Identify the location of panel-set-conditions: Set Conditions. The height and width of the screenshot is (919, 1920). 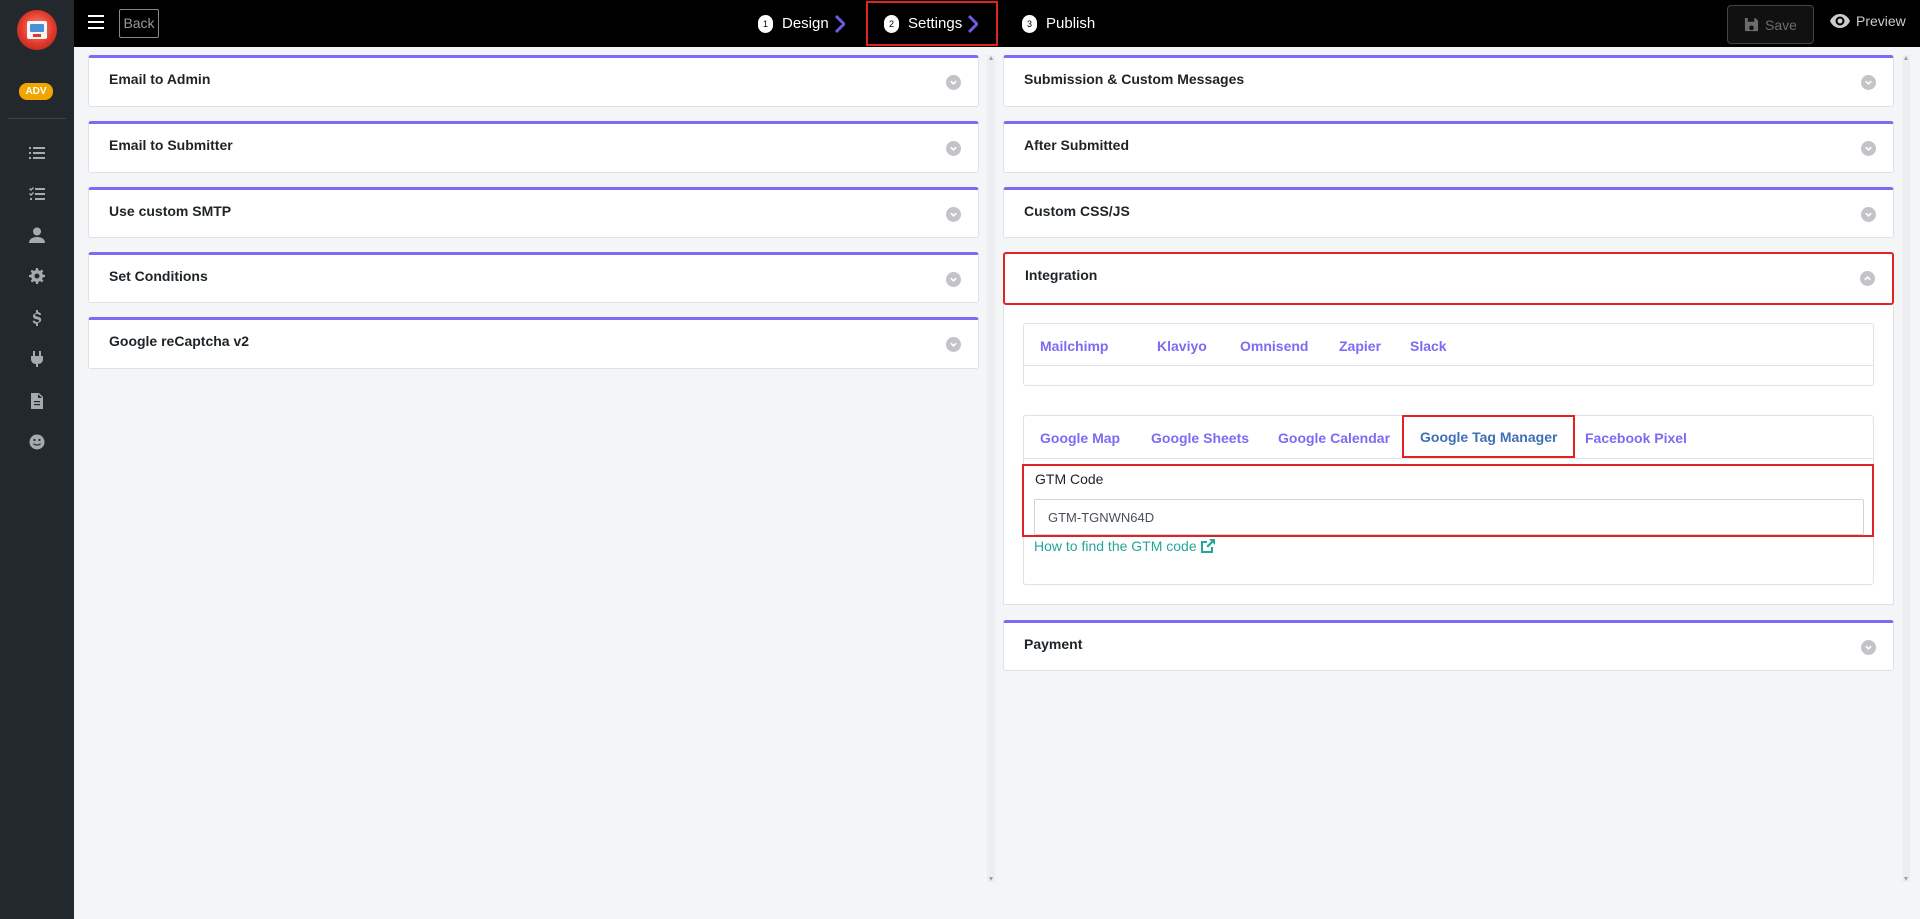
(533, 277).